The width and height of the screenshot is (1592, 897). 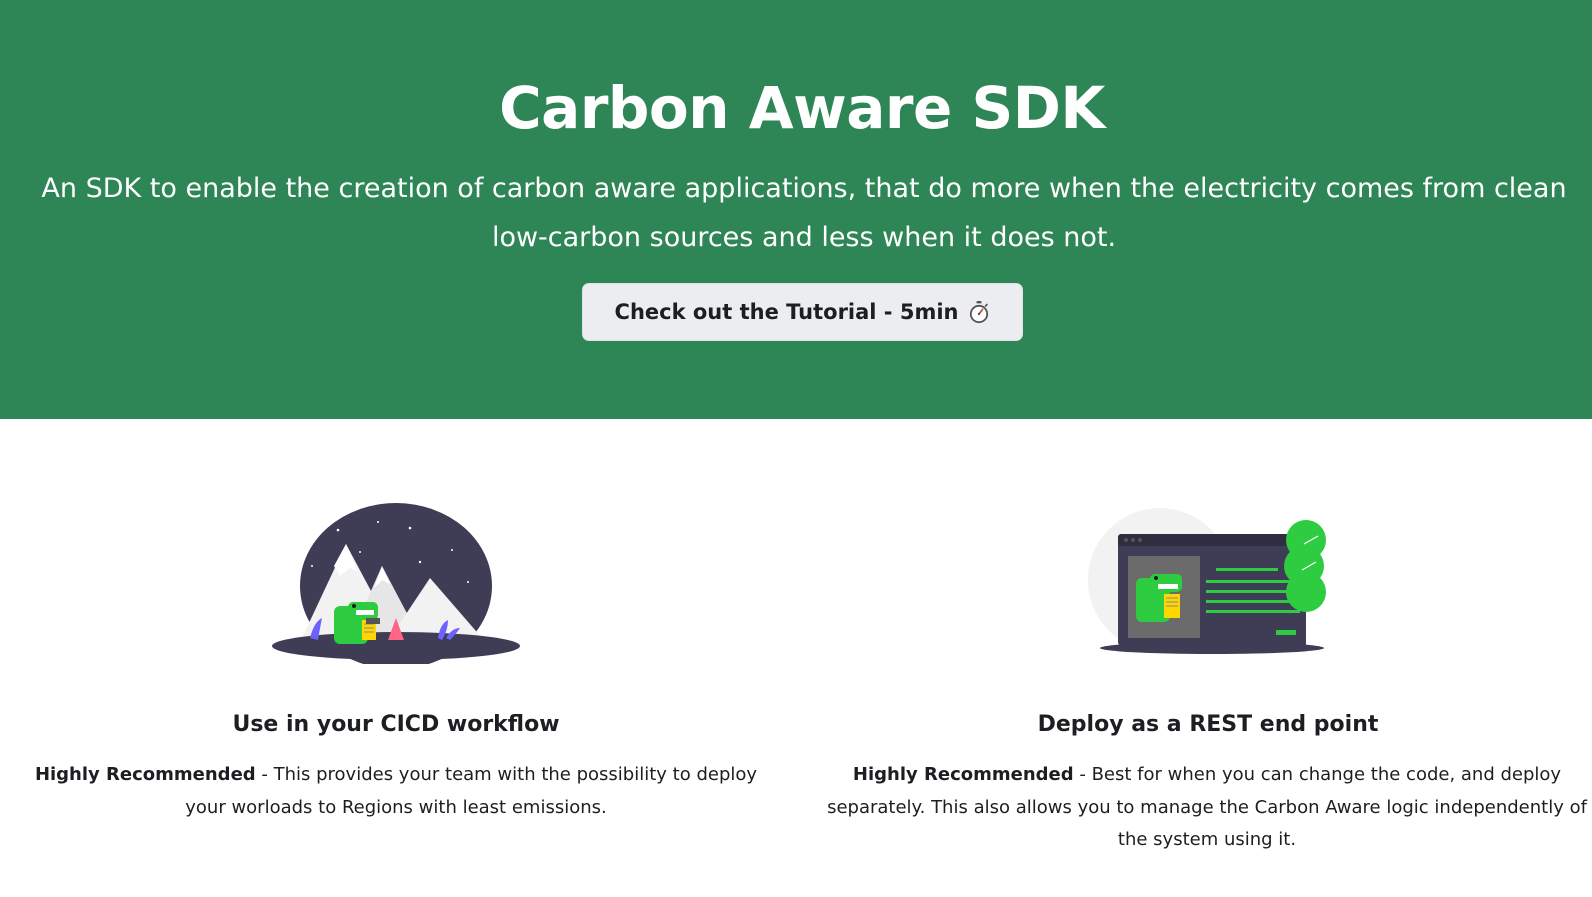 What do you see at coordinates (1208, 582) in the screenshot?
I see `dino-browser-window-illustration` at bounding box center [1208, 582].